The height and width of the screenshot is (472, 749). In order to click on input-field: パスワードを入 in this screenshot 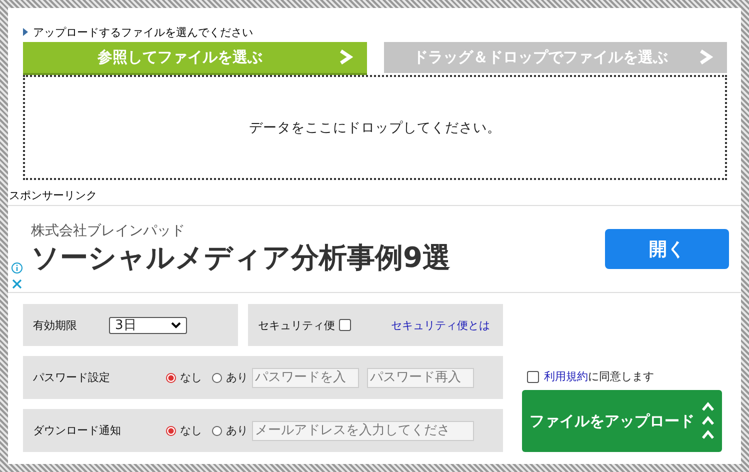, I will do `click(305, 378)`.